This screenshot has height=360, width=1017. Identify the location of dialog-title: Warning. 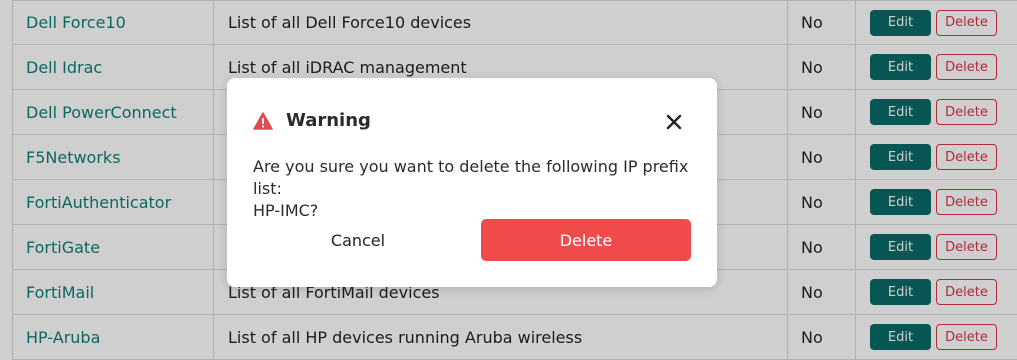
(328, 120).